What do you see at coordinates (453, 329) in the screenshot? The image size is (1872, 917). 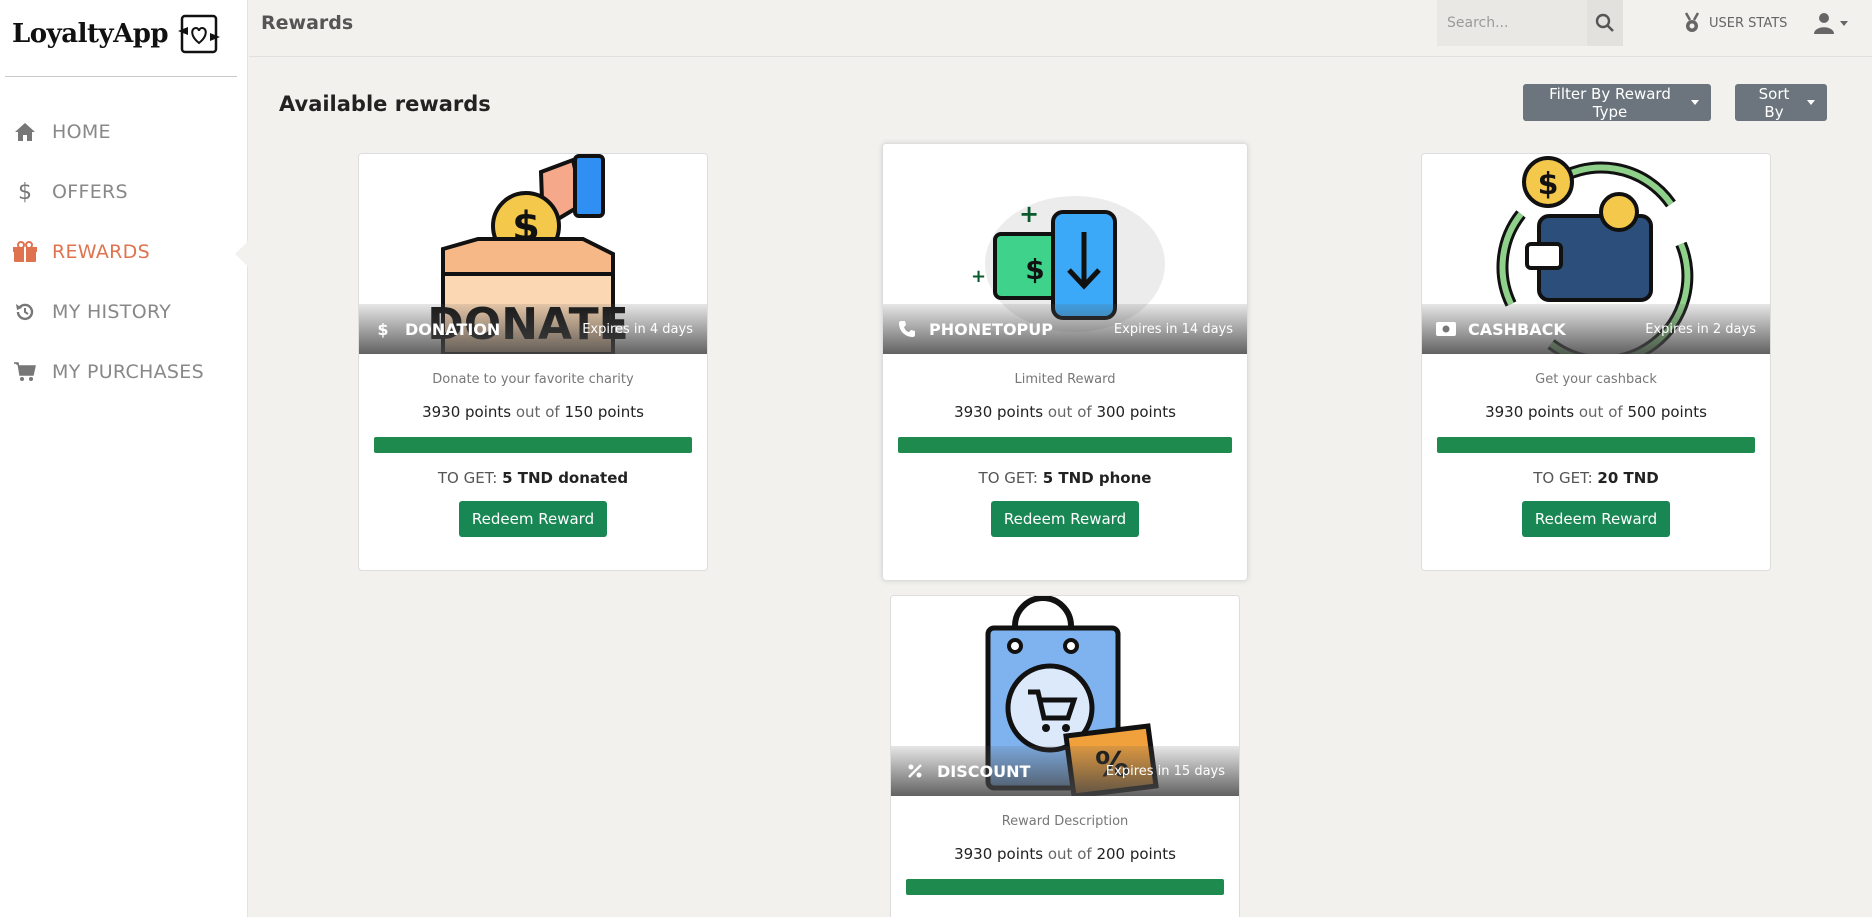 I see `reward-type-label: DONATION` at bounding box center [453, 329].